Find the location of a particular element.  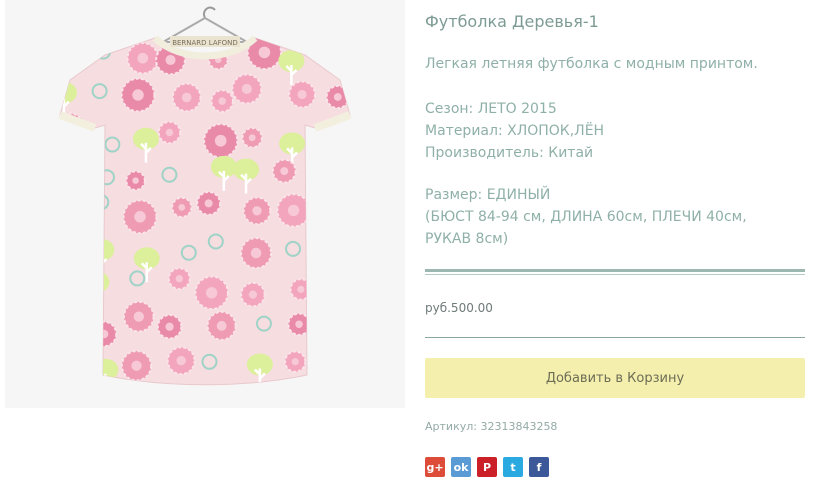

product-title: Футболка Деревья-1 is located at coordinates (512, 21).